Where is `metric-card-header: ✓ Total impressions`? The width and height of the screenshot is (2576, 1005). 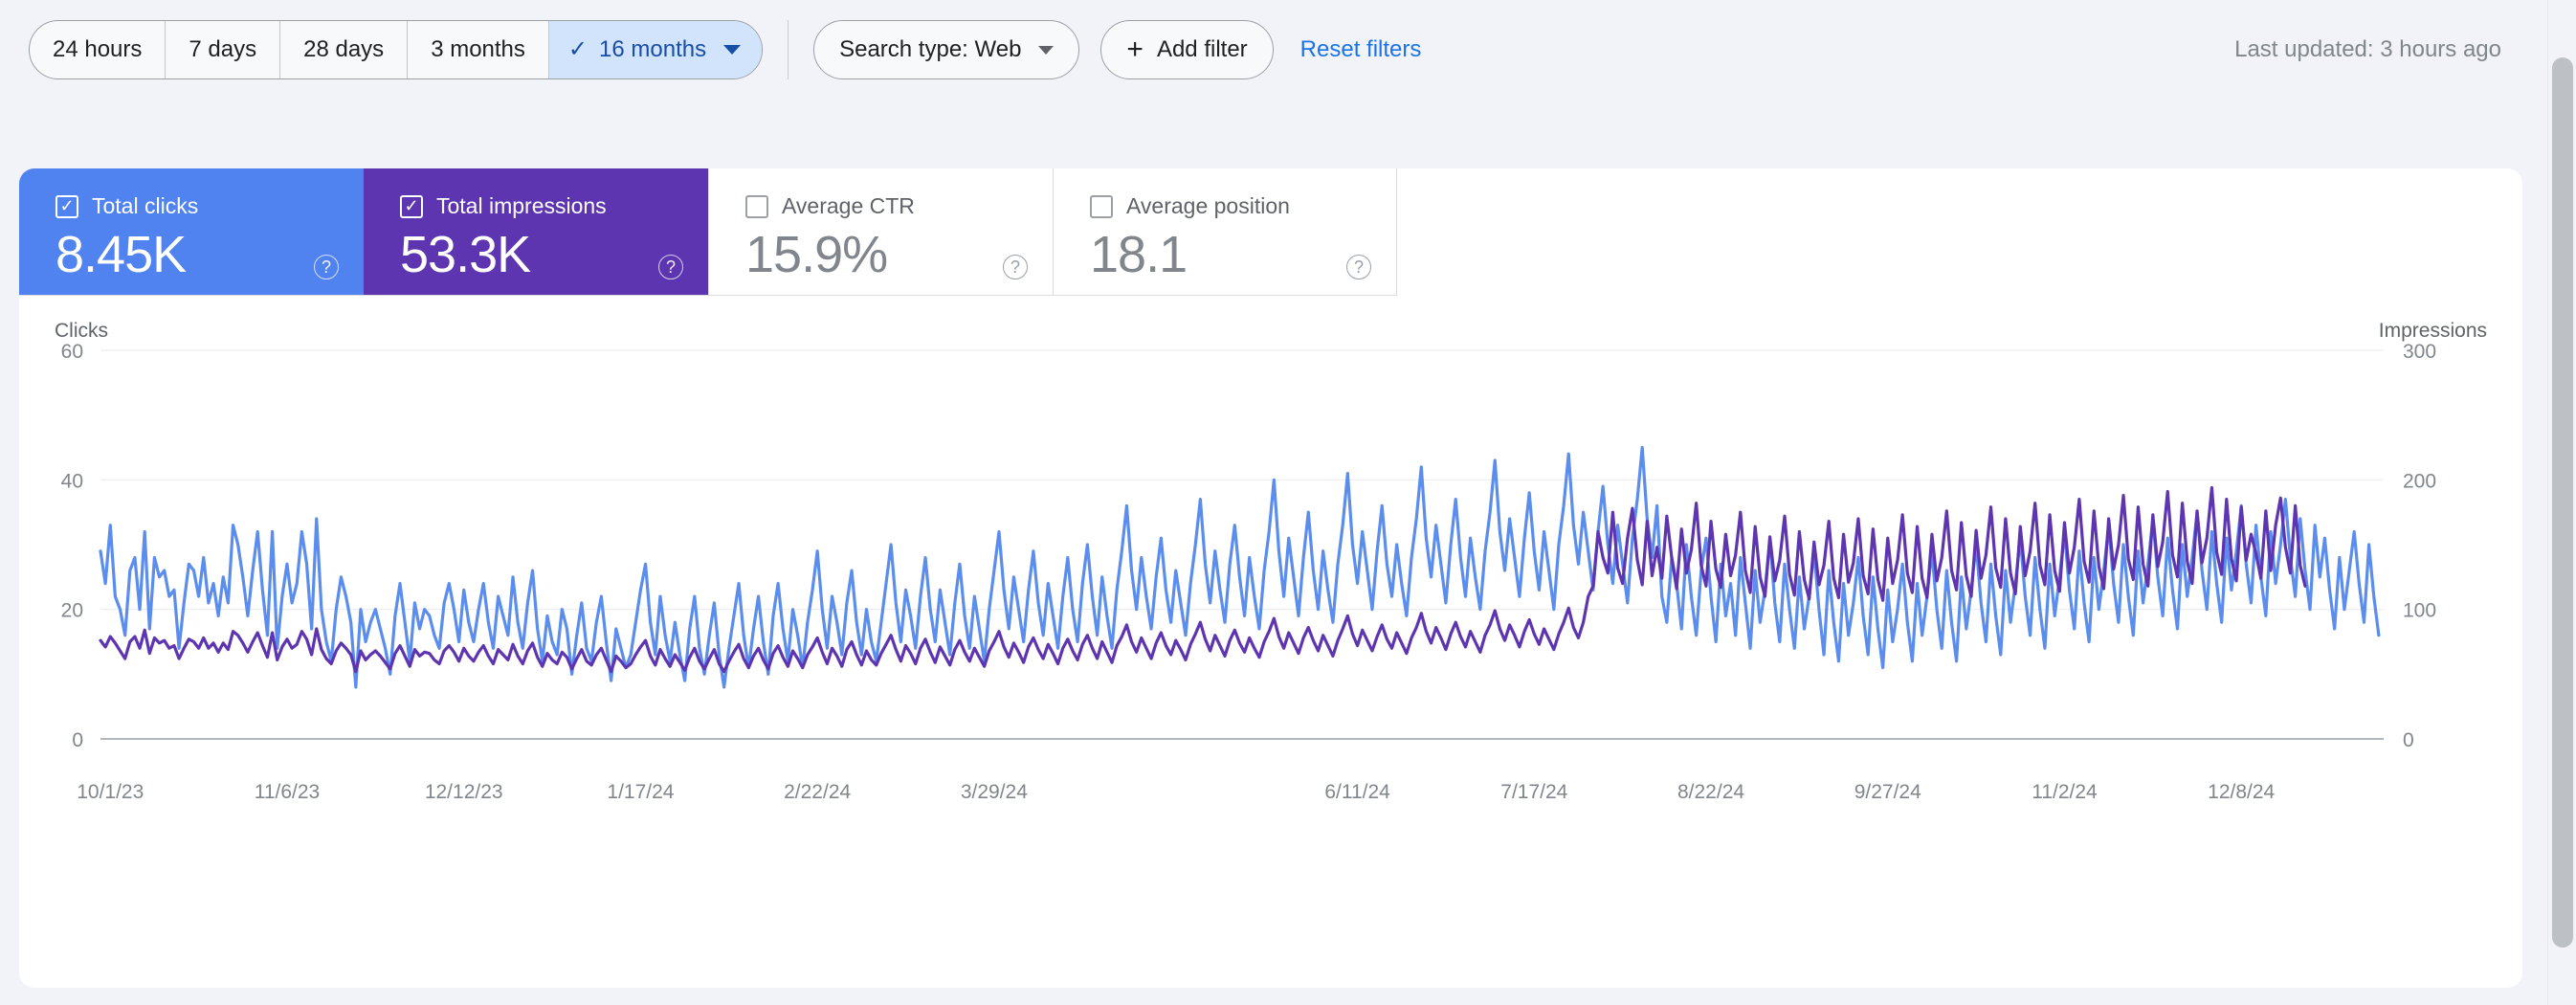 metric-card-header: ✓ Total impressions is located at coordinates (554, 206).